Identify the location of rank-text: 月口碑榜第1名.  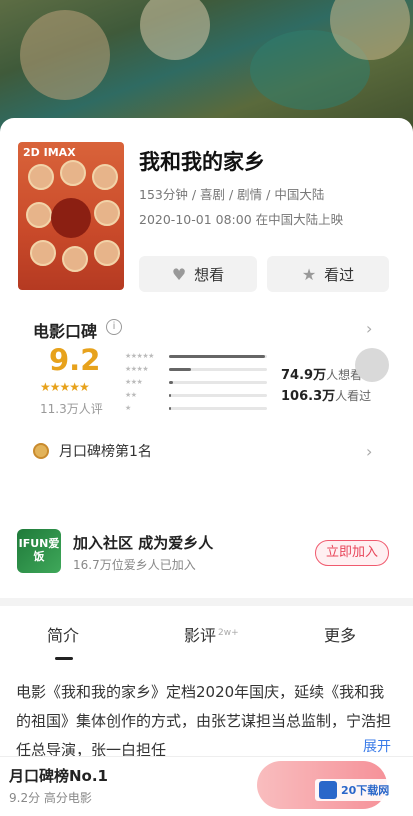
(105, 452).